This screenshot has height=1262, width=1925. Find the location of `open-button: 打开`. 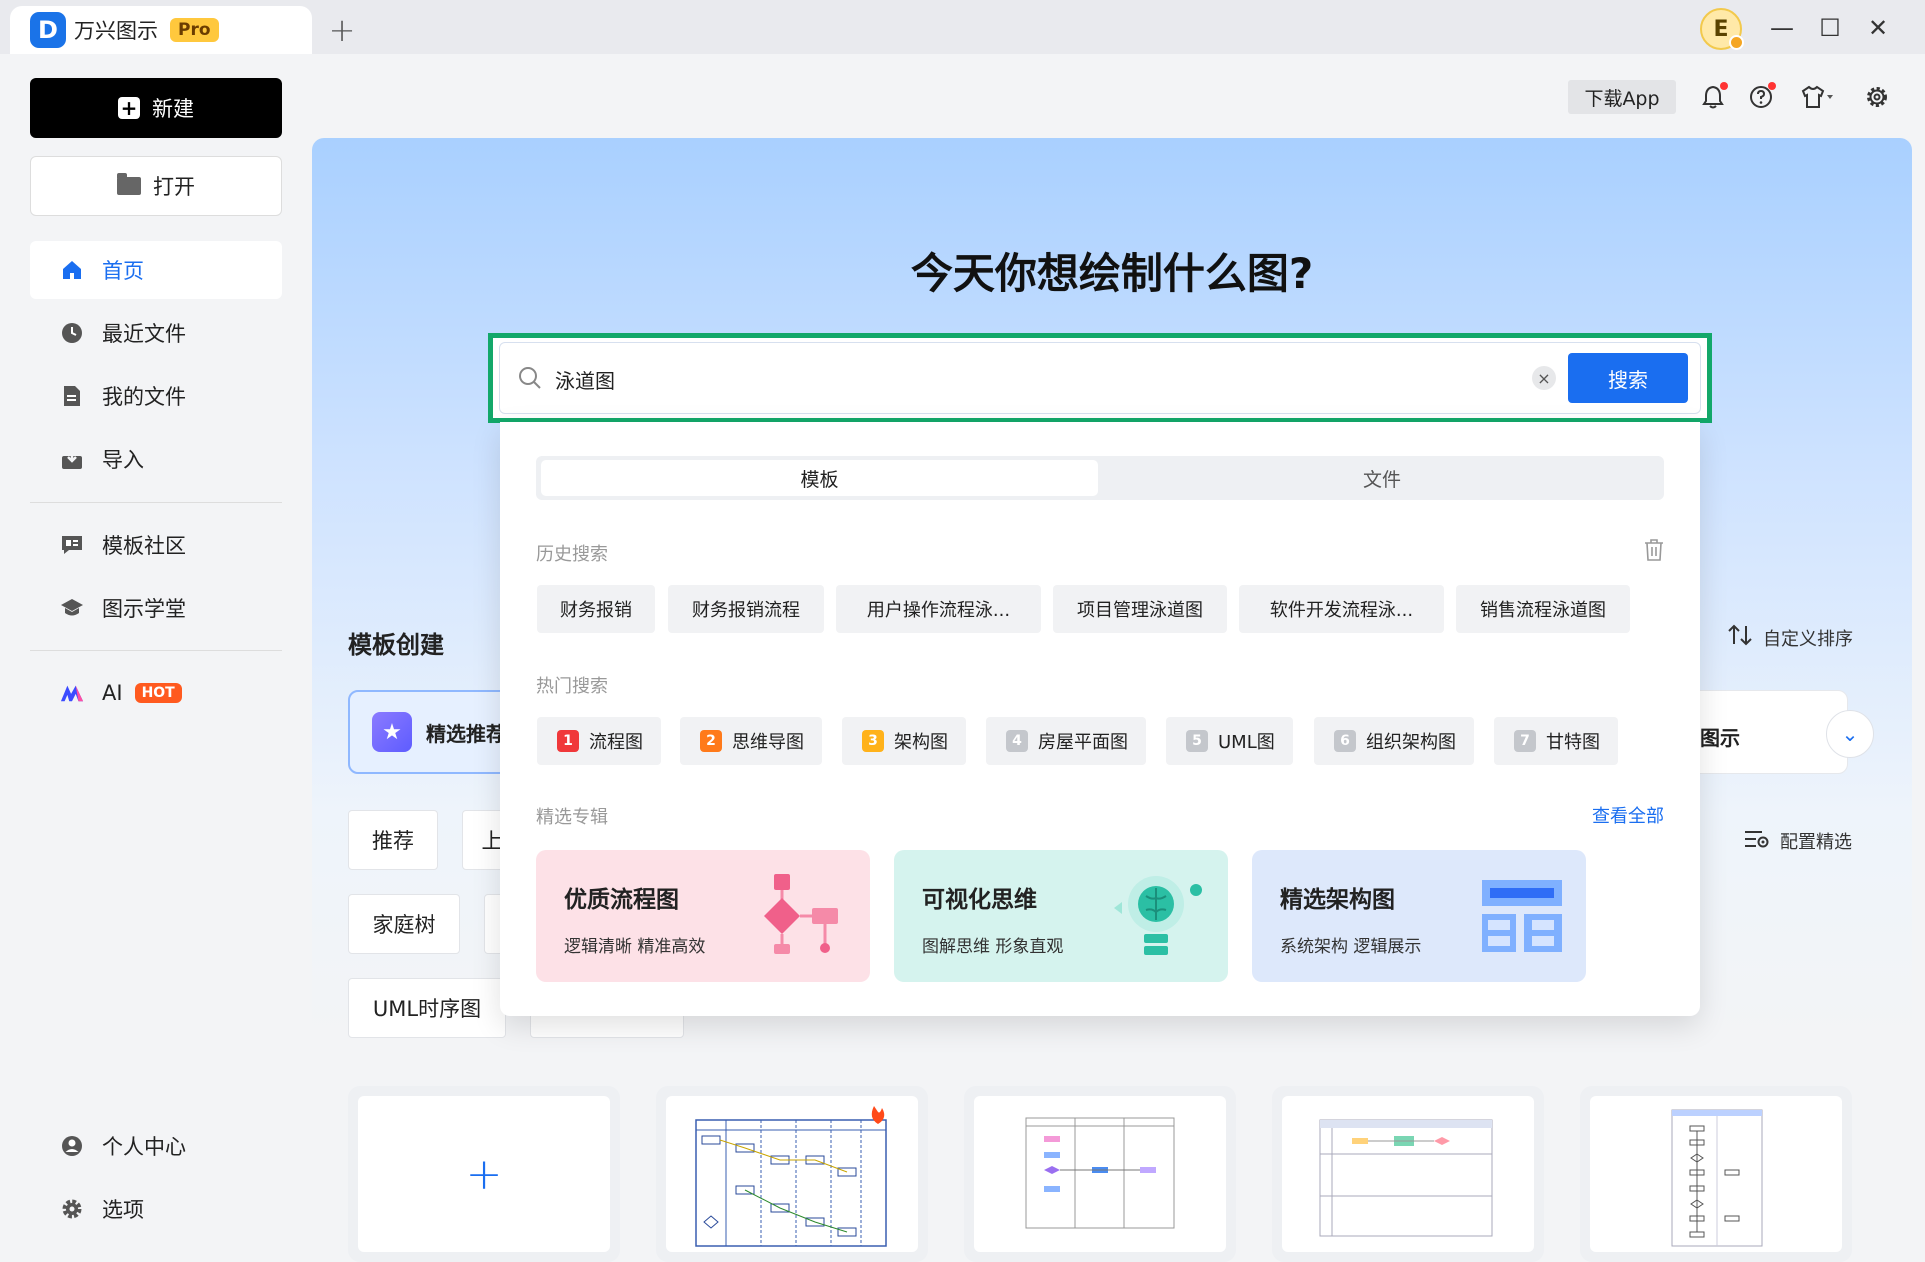

open-button: 打开 is located at coordinates (156, 186).